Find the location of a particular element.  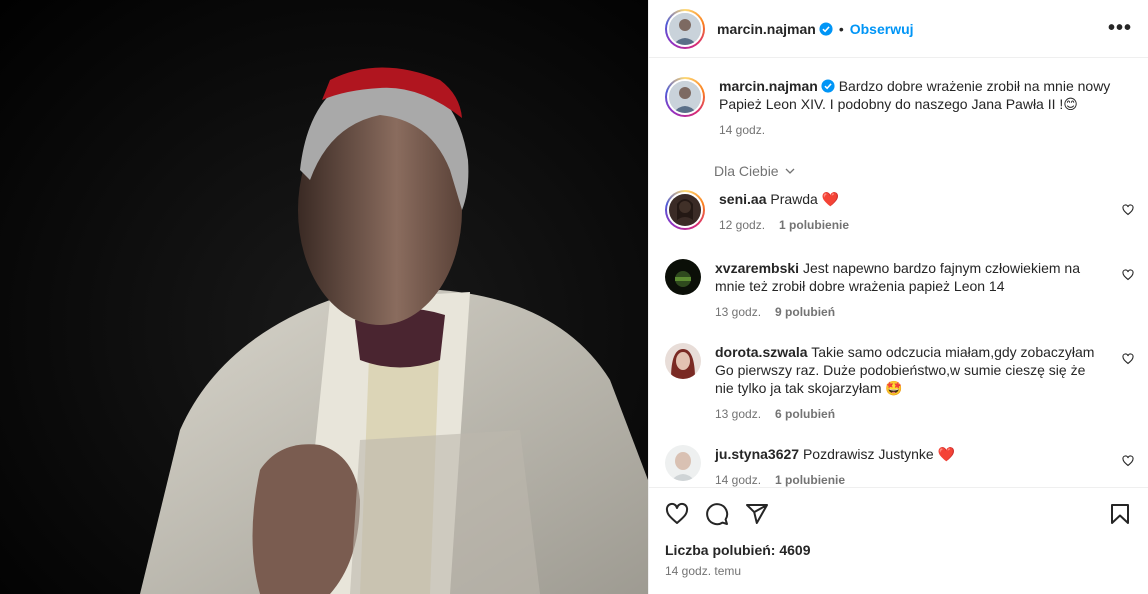

comment-bubble-icon is located at coordinates (717, 514).